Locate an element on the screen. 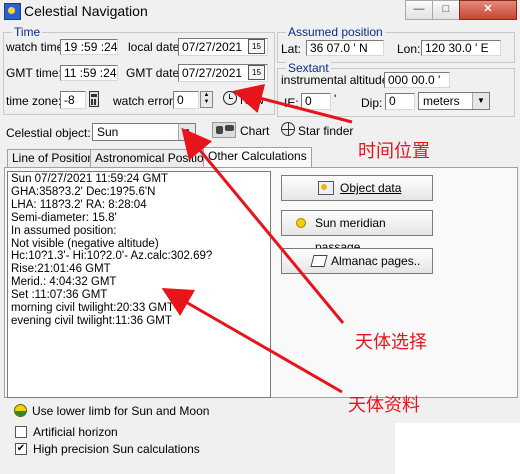  annotation-object-select: 天体选择 is located at coordinates (391, 342).